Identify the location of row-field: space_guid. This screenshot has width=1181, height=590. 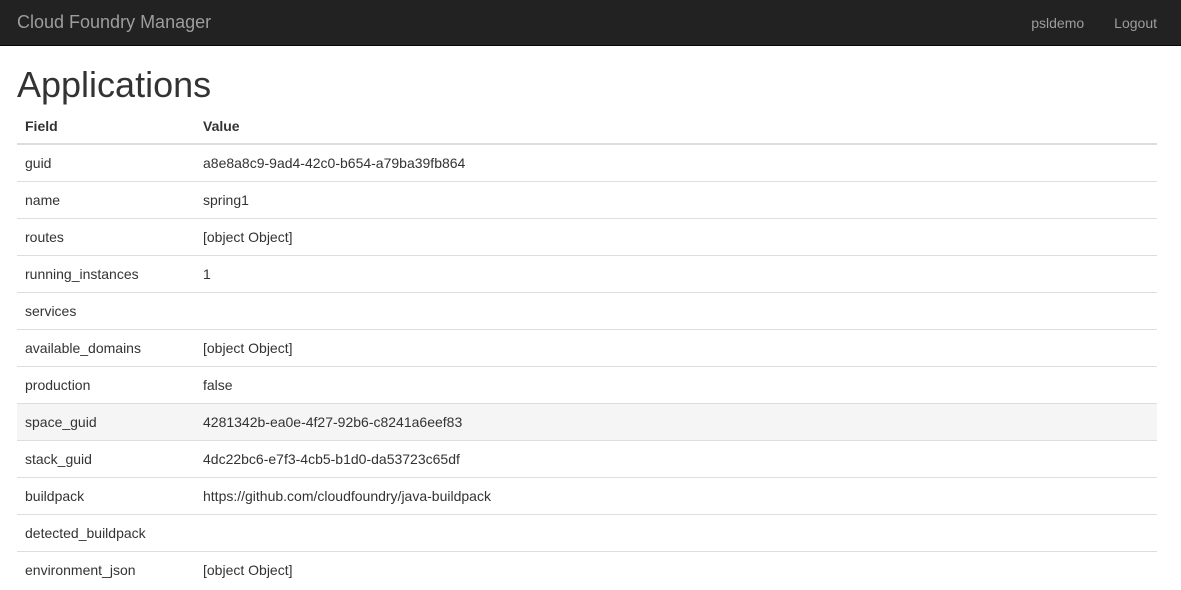
(106, 421).